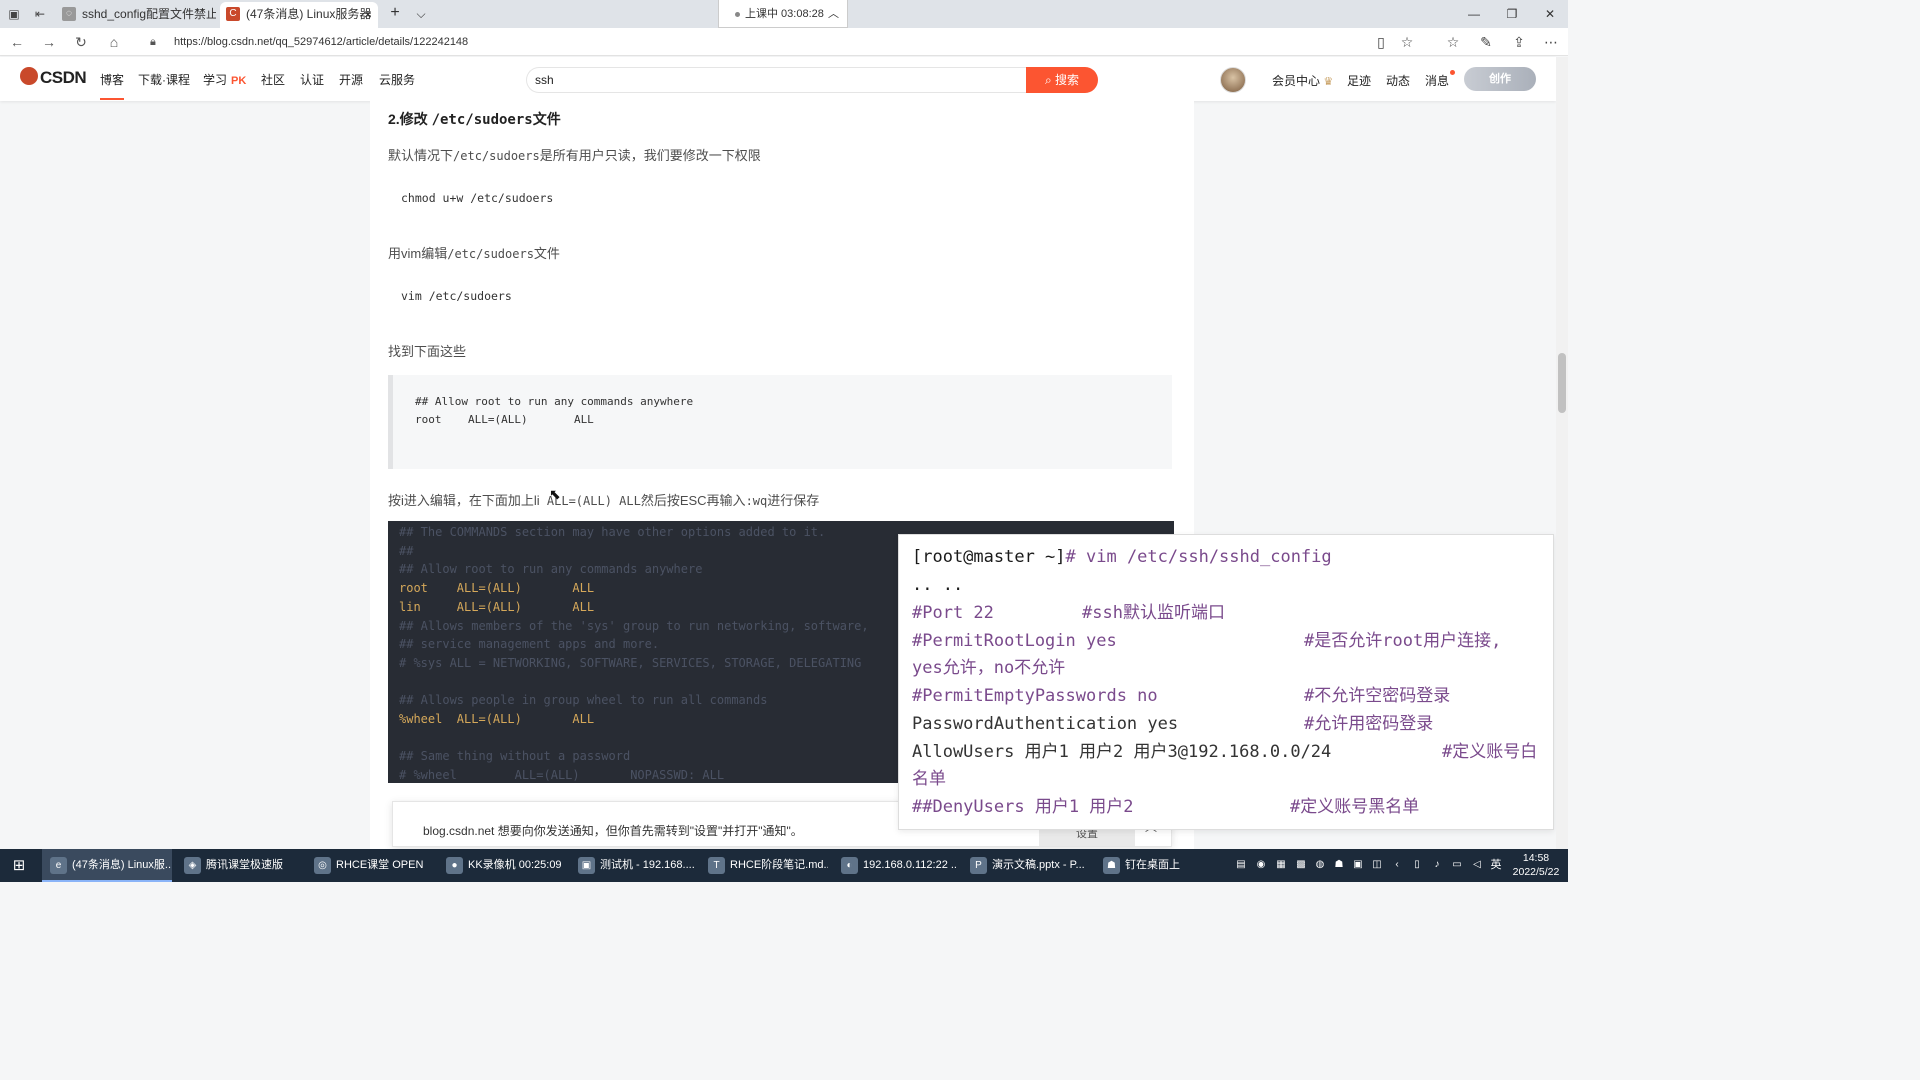  What do you see at coordinates (299, 15) in the screenshot?
I see `tab-linux-server: C (47条消息) Linux服务器 ×` at bounding box center [299, 15].